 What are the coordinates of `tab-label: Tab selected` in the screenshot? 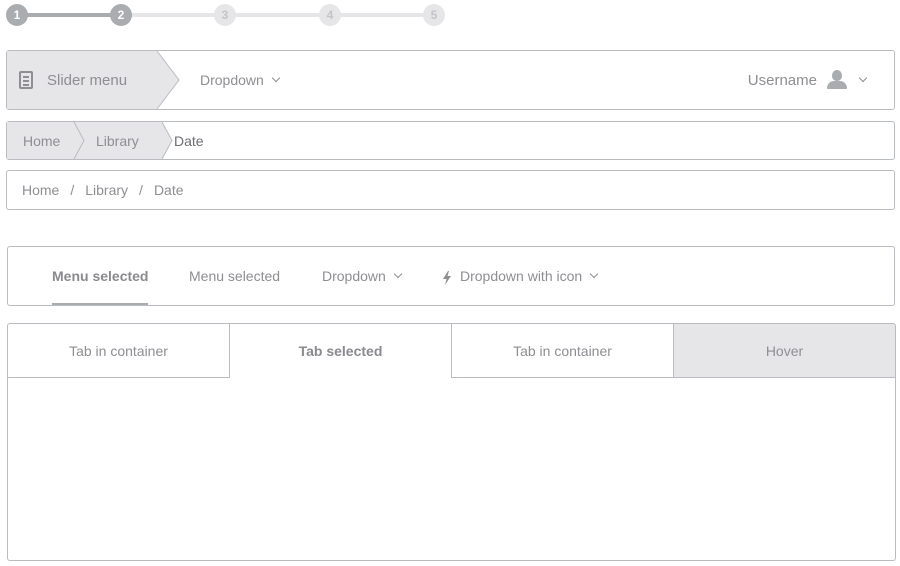 It's located at (340, 351).